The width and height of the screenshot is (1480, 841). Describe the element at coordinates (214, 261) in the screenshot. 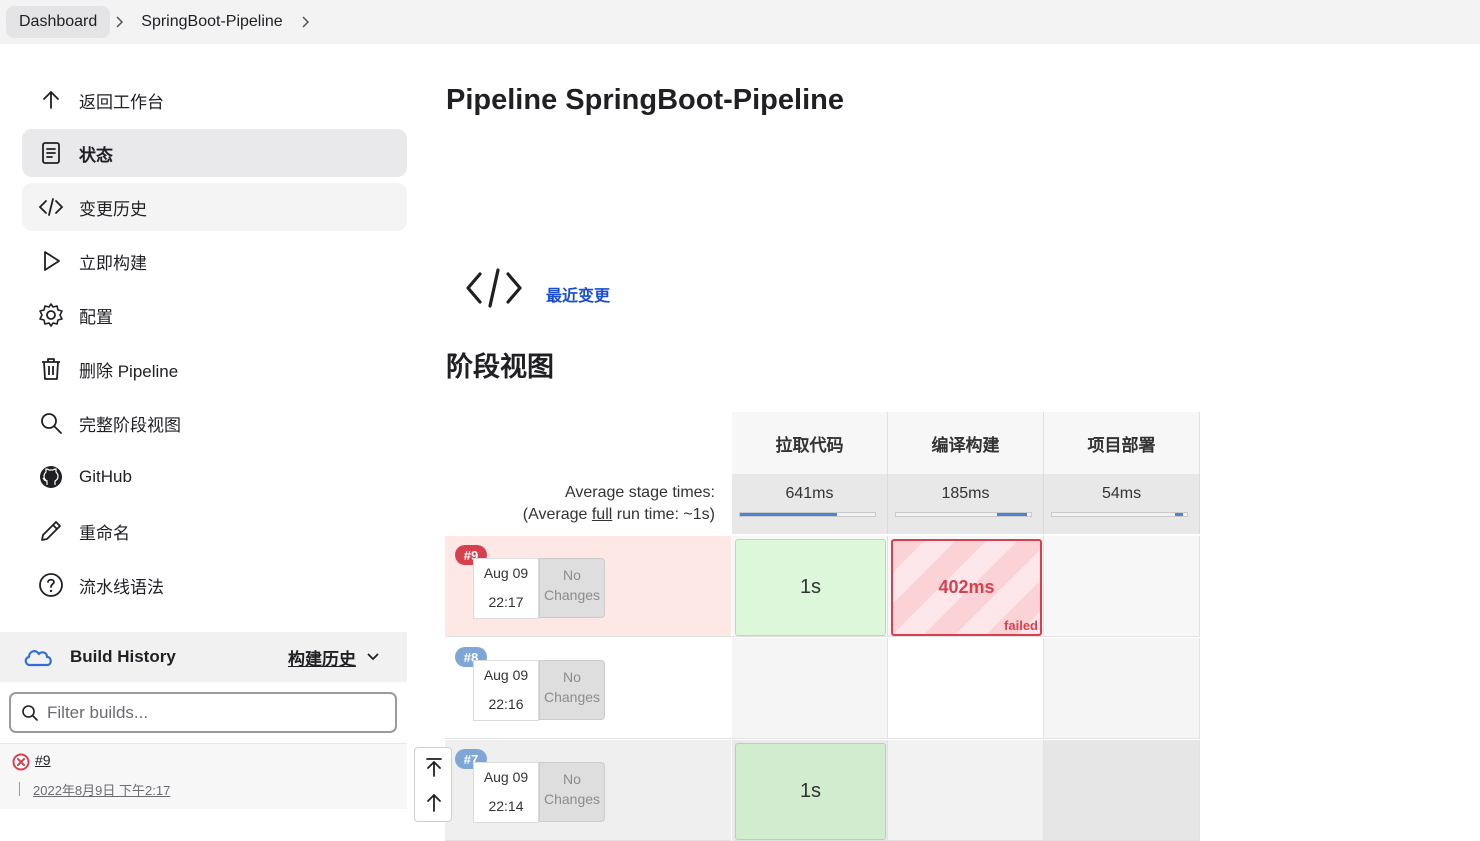

I see `sidebar-item-build-now: 立即构建` at that location.